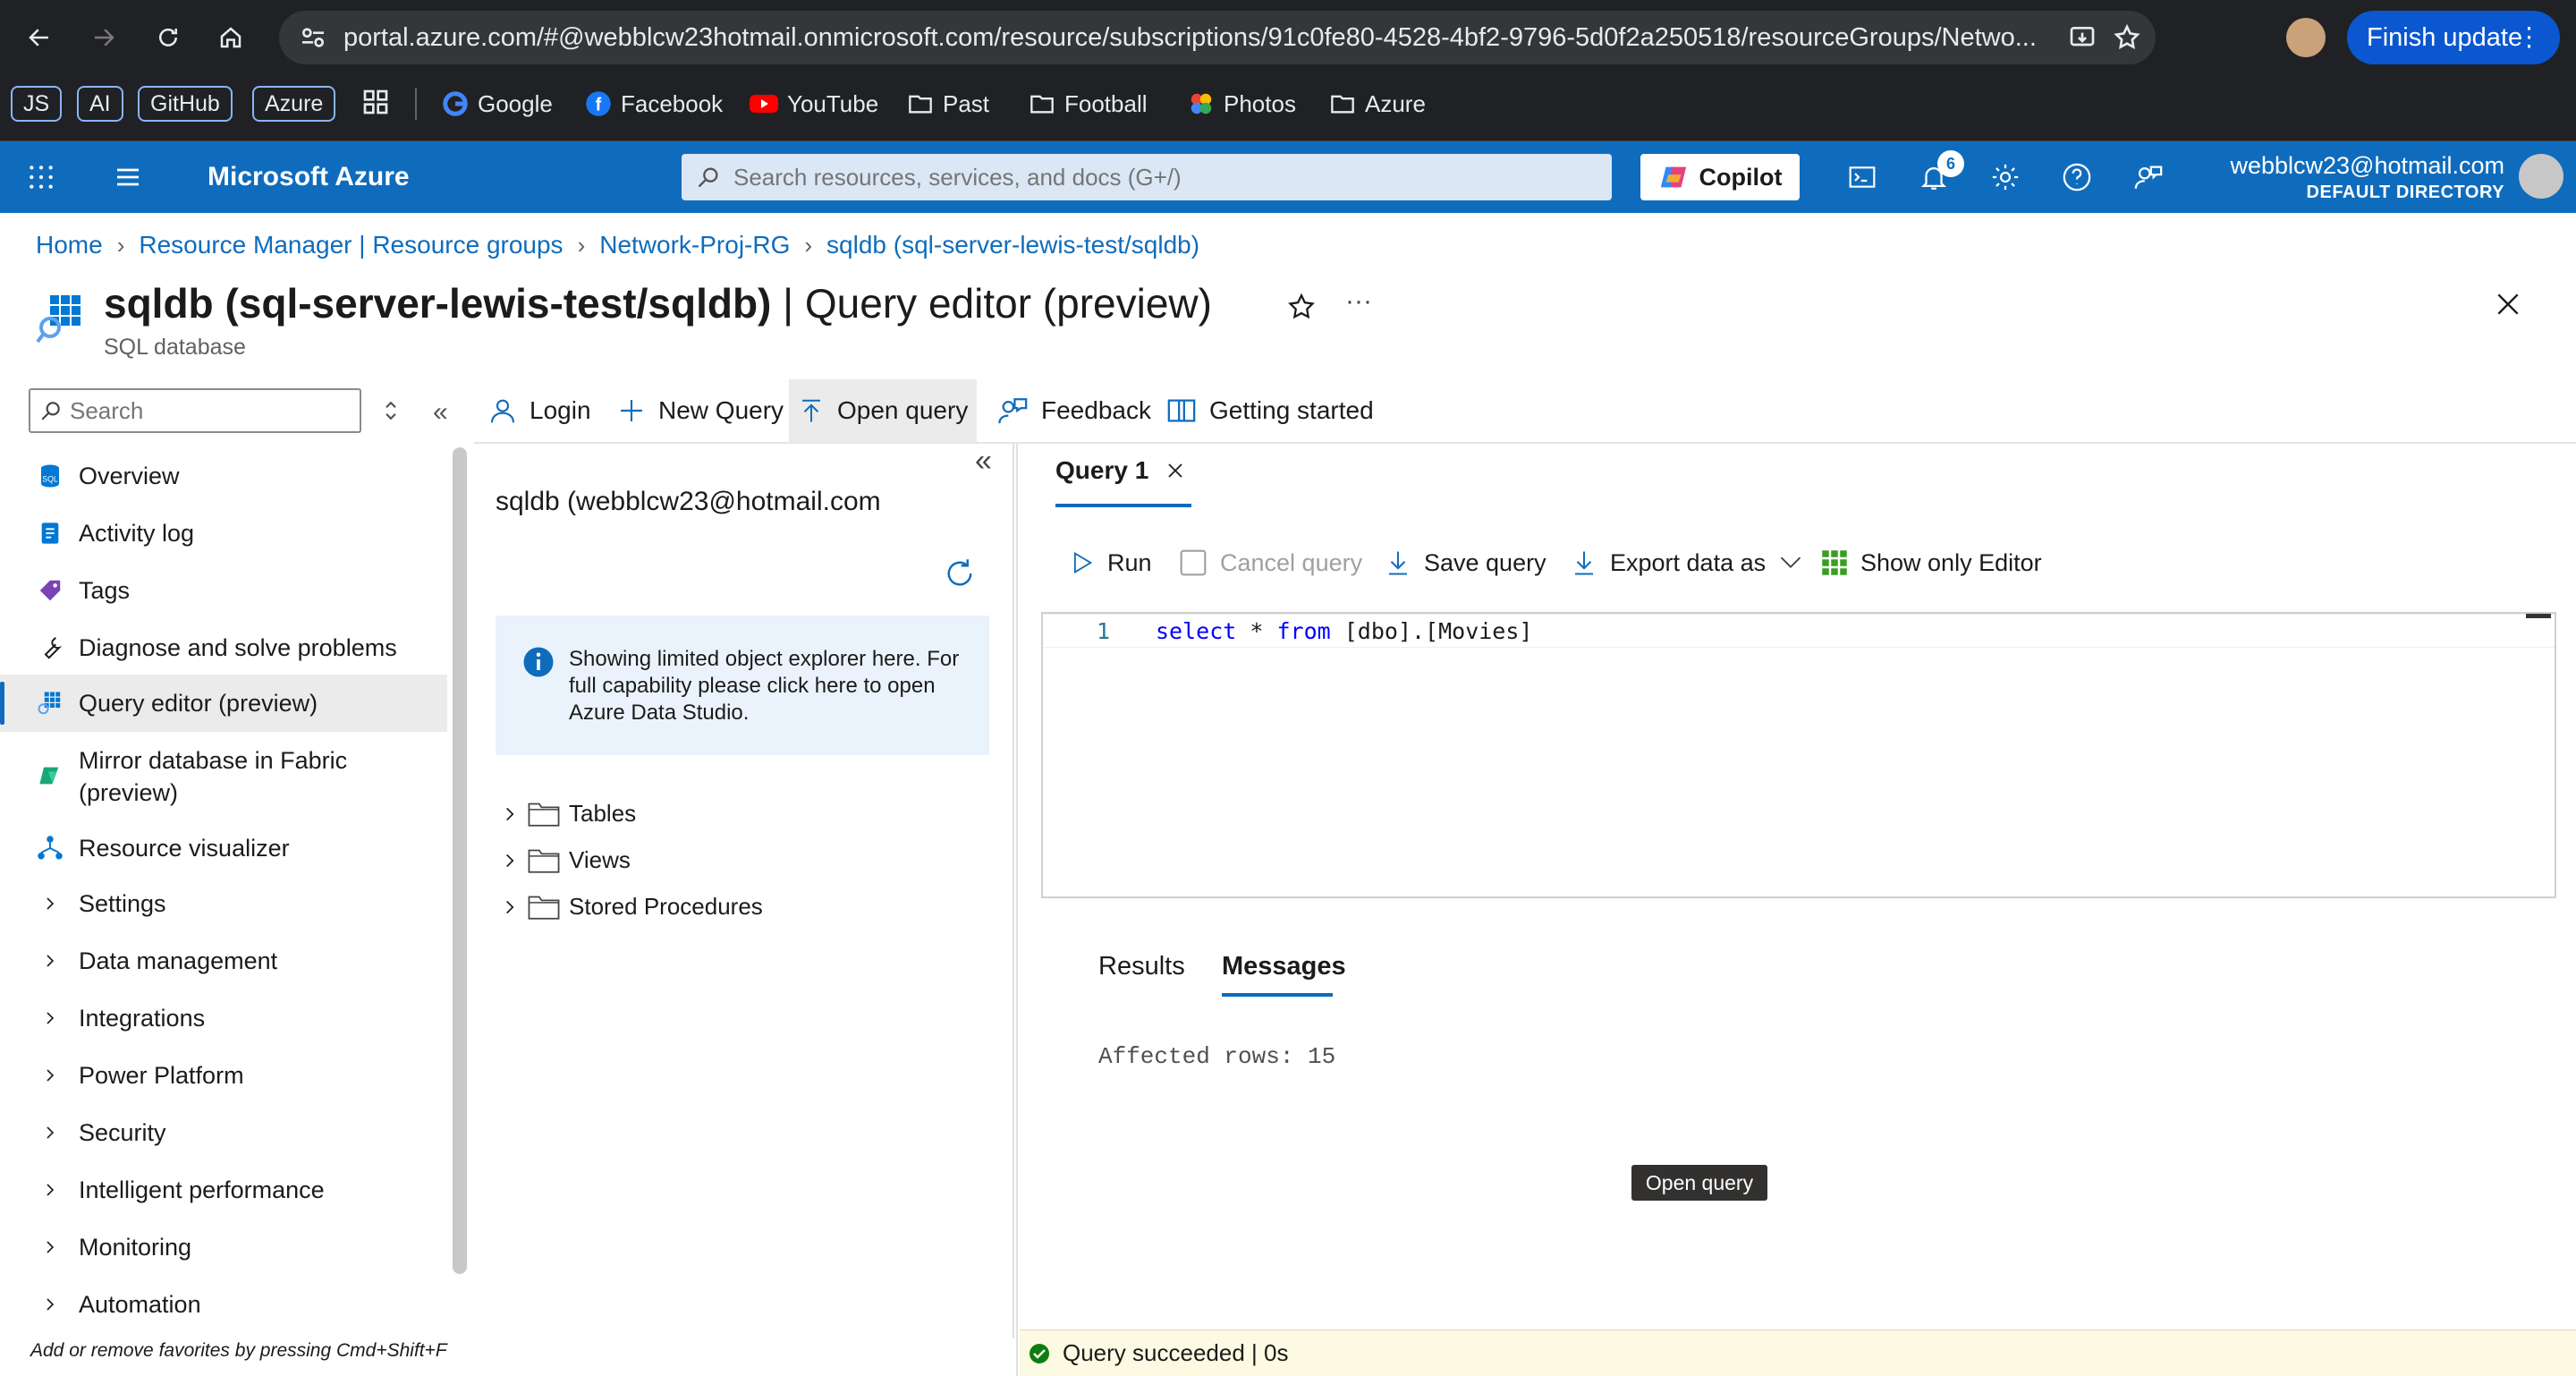 The height and width of the screenshot is (1376, 2576). I want to click on breadcrumb-resource-group: Network-Proj-RG, so click(694, 245).